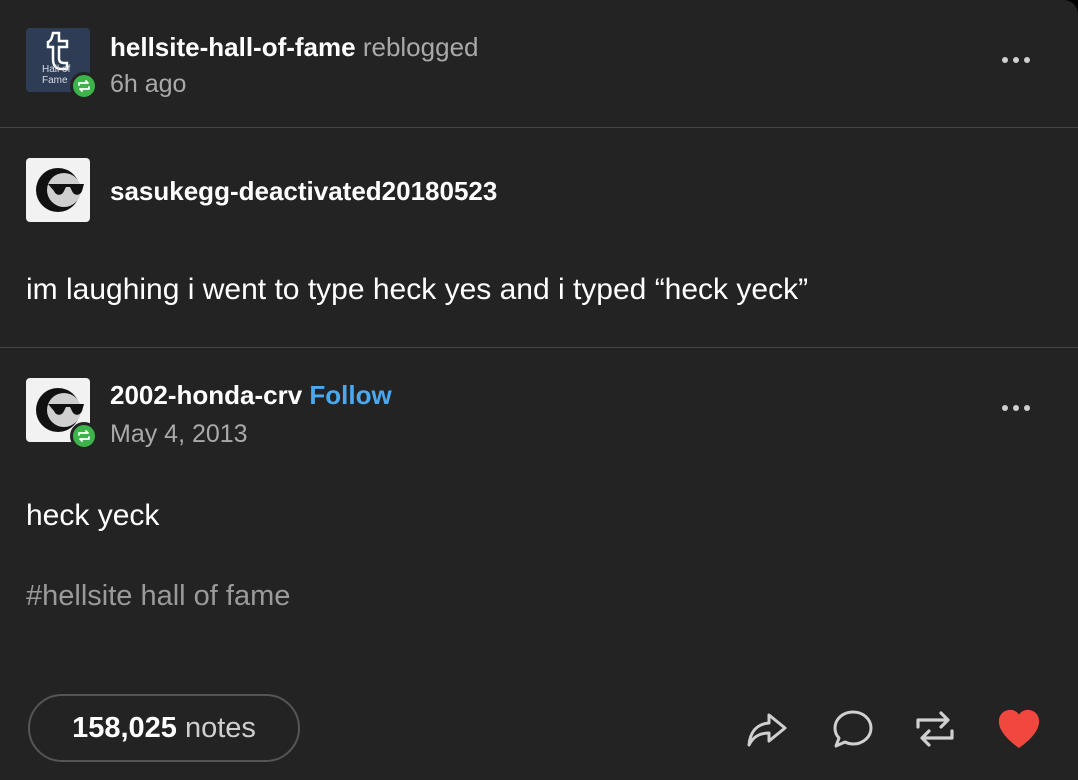 The width and height of the screenshot is (1078, 780). What do you see at coordinates (853, 729) in the screenshot?
I see `reply-icon` at bounding box center [853, 729].